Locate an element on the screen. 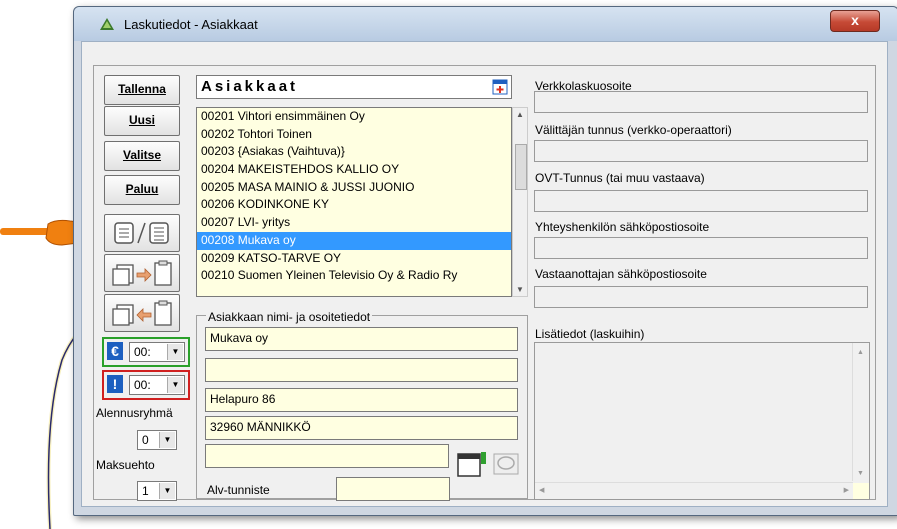 This screenshot has height=529, width=897. new-document-icon is located at coordinates (472, 464).